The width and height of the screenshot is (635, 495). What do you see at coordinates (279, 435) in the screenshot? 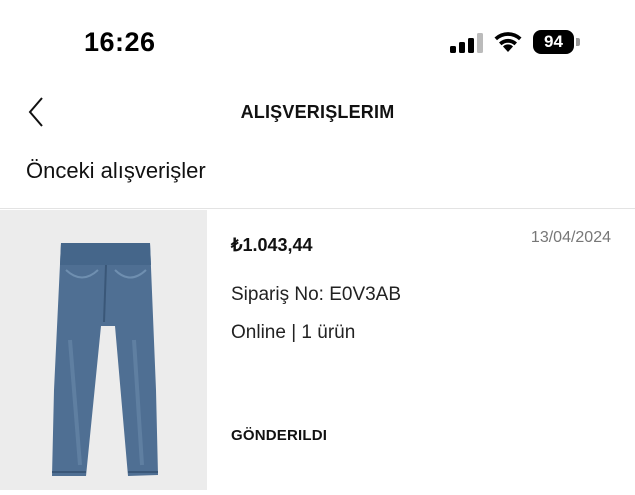
I see `order-status: GÖNDERILDI` at bounding box center [279, 435].